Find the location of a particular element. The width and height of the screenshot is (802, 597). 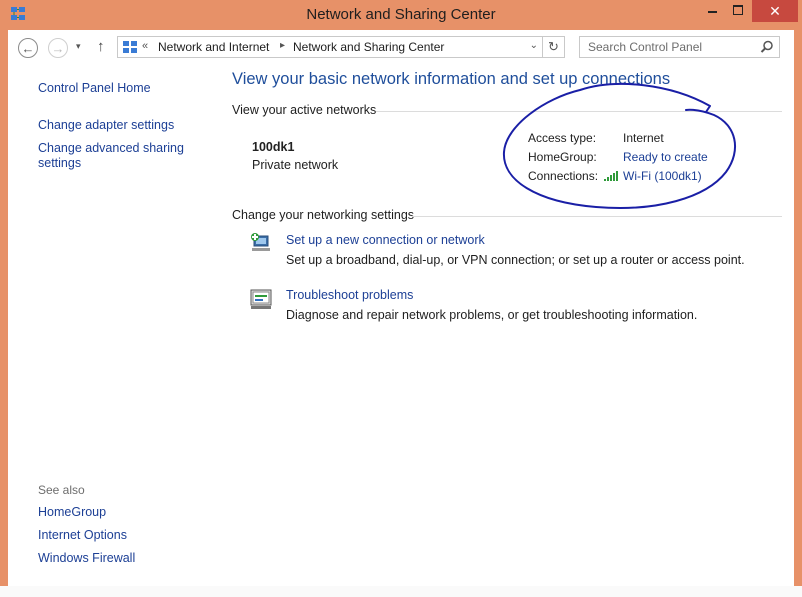

windows-firewall-link: Windows Firewall is located at coordinates (86, 558).